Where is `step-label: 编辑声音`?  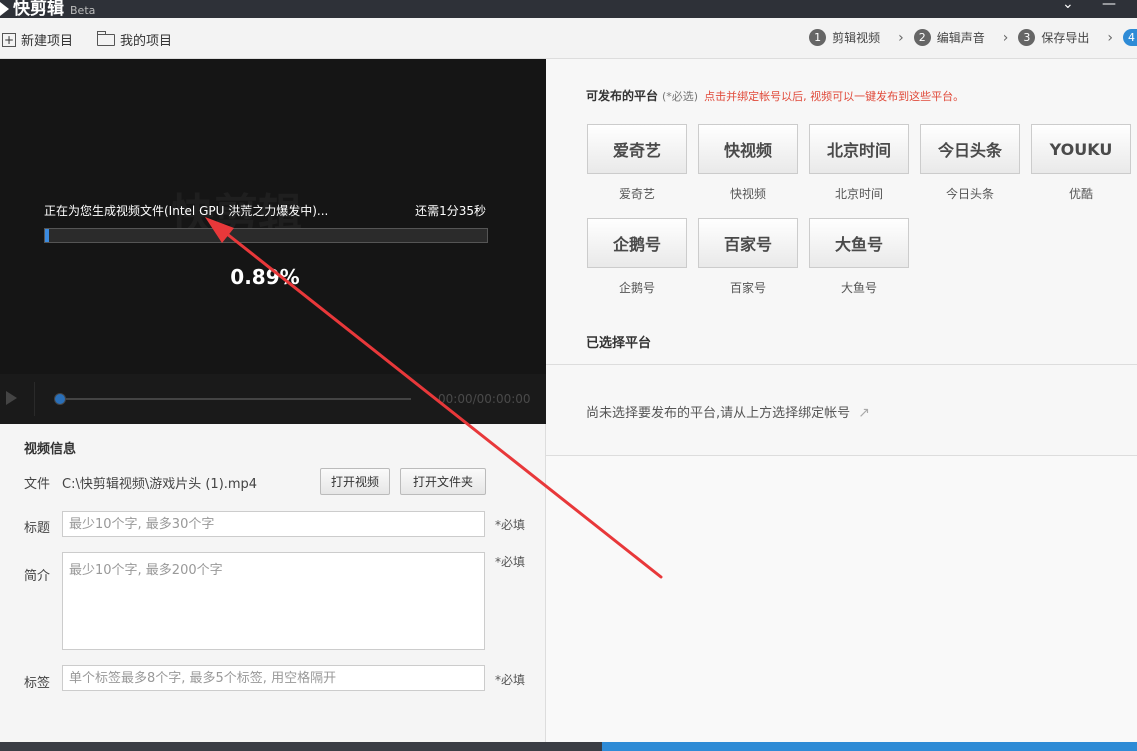 step-label: 编辑声音 is located at coordinates (960, 38).